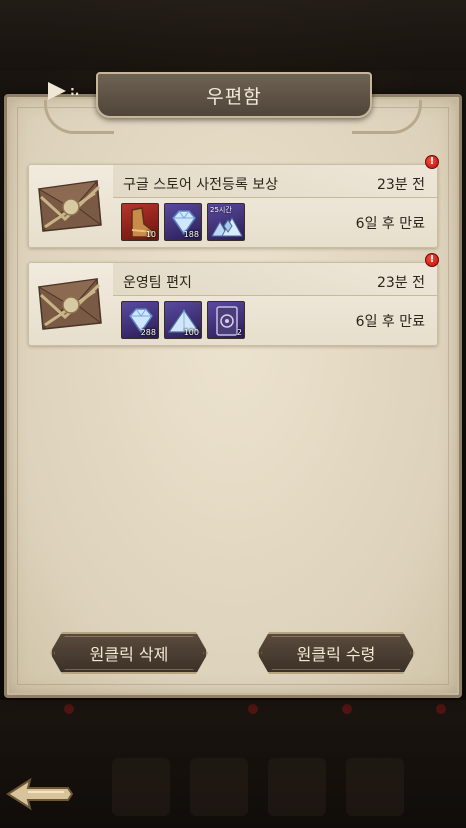  Describe the element at coordinates (75, 91) in the screenshot. I see `top-indicator-text: :.` at that location.